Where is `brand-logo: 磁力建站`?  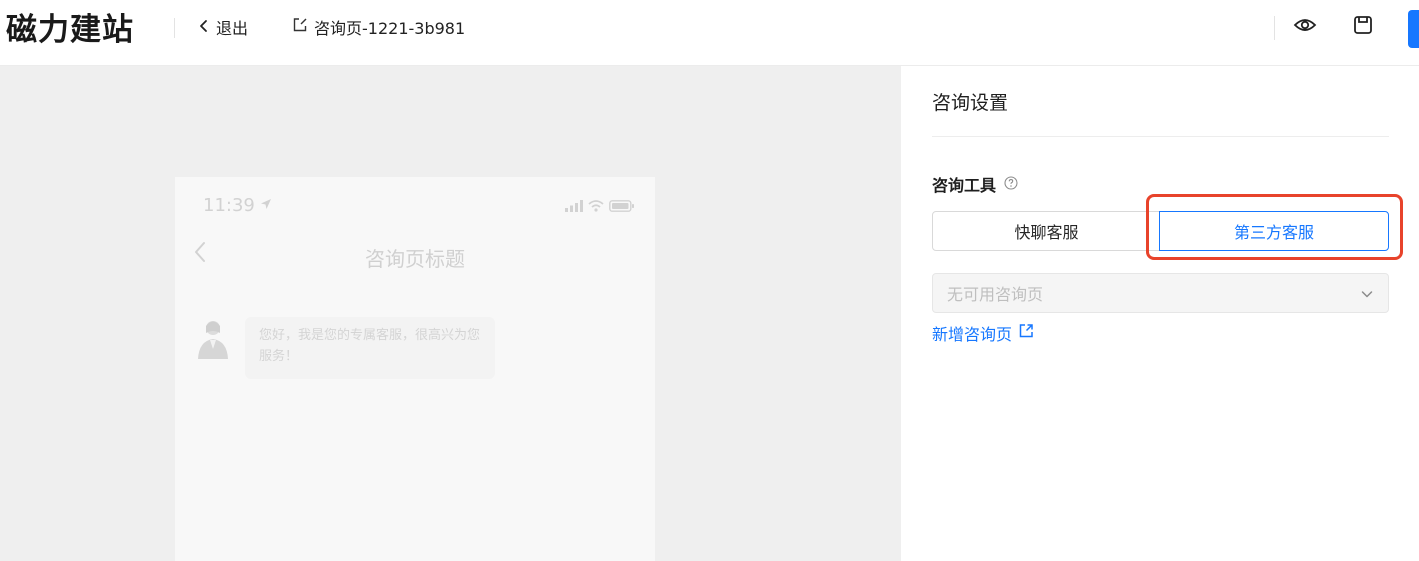 brand-logo: 磁力建站 is located at coordinates (70, 30).